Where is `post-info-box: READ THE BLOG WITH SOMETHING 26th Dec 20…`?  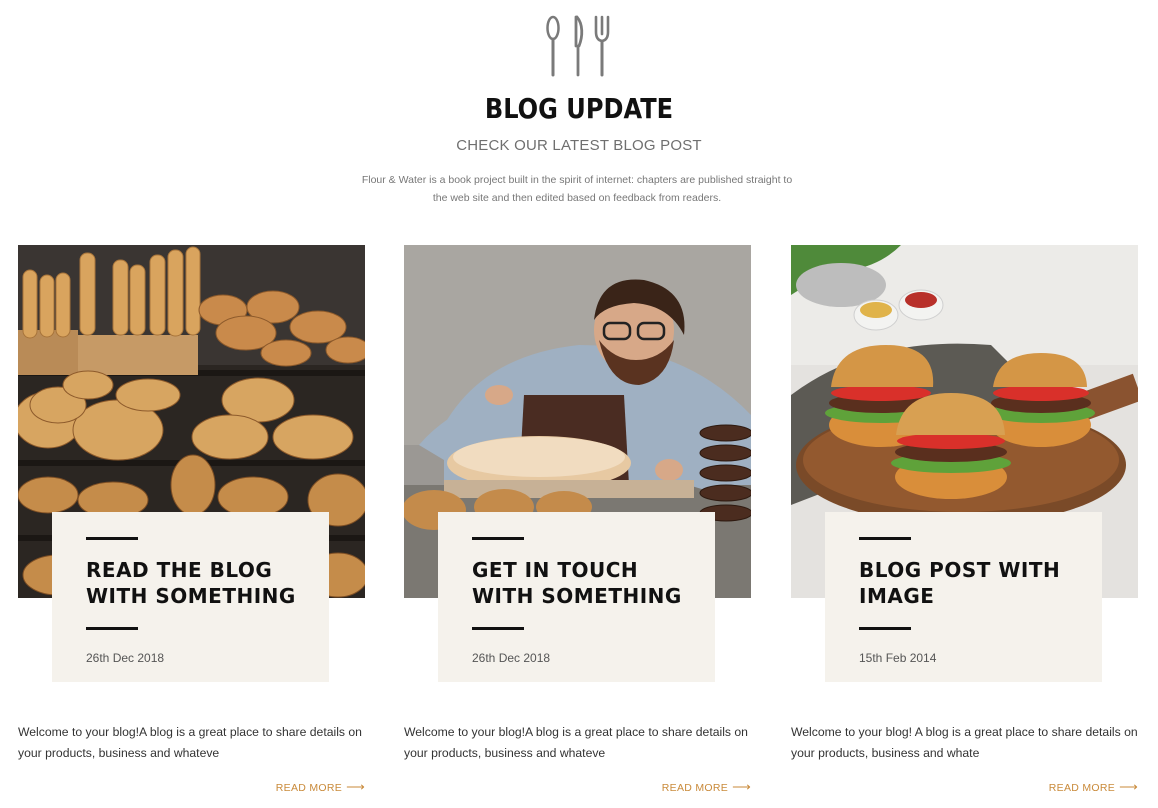 post-info-box: READ THE BLOG WITH SOMETHING 26th Dec 20… is located at coordinates (190, 597).